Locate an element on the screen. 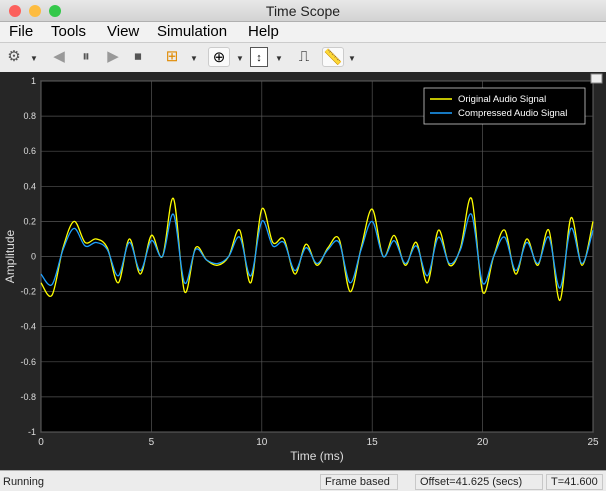 The width and height of the screenshot is (606, 491). x-tick-label: 25 is located at coordinates (593, 442).